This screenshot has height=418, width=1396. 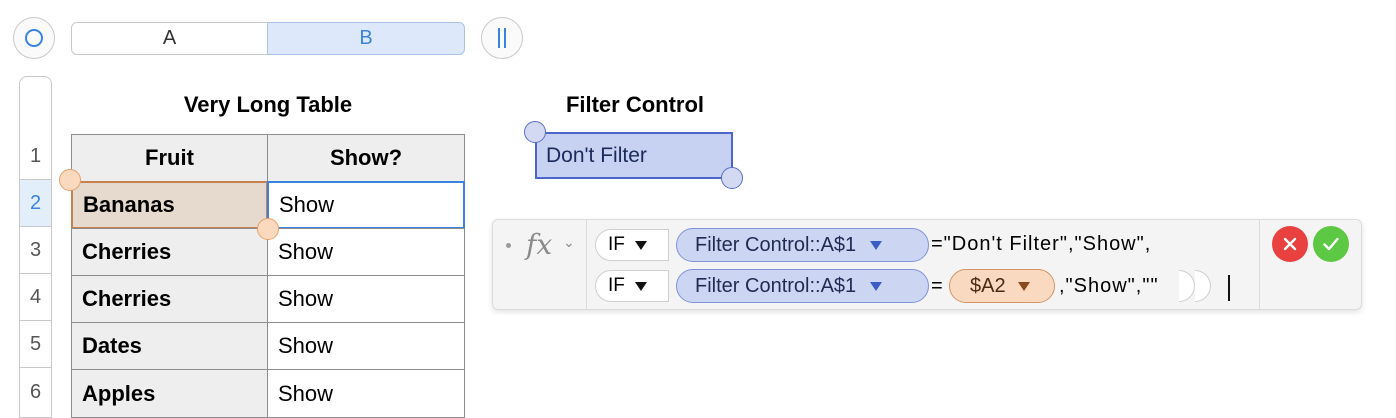 I want to click on freeze-columns-button, so click(x=502, y=38).